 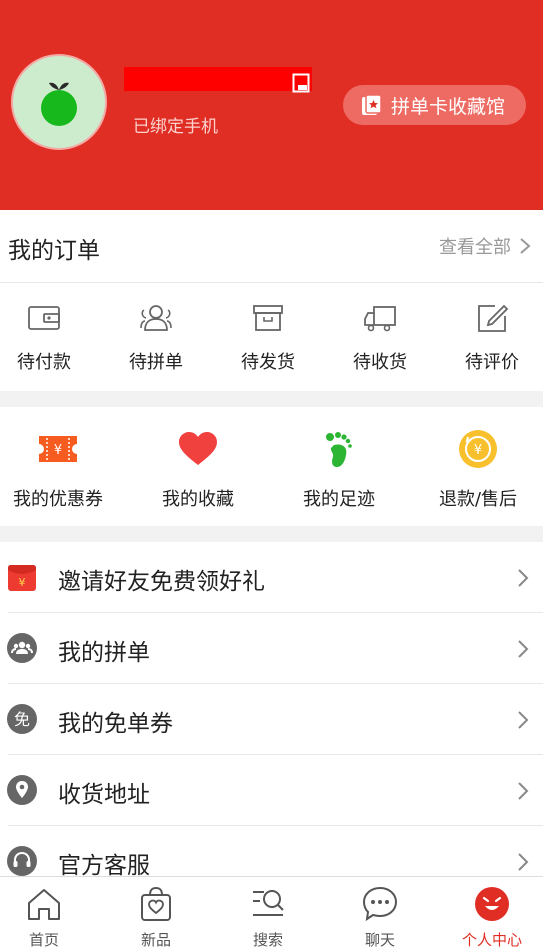 What do you see at coordinates (271, 246) in the screenshot?
I see `orders-header: 我的订单 查看全部` at bounding box center [271, 246].